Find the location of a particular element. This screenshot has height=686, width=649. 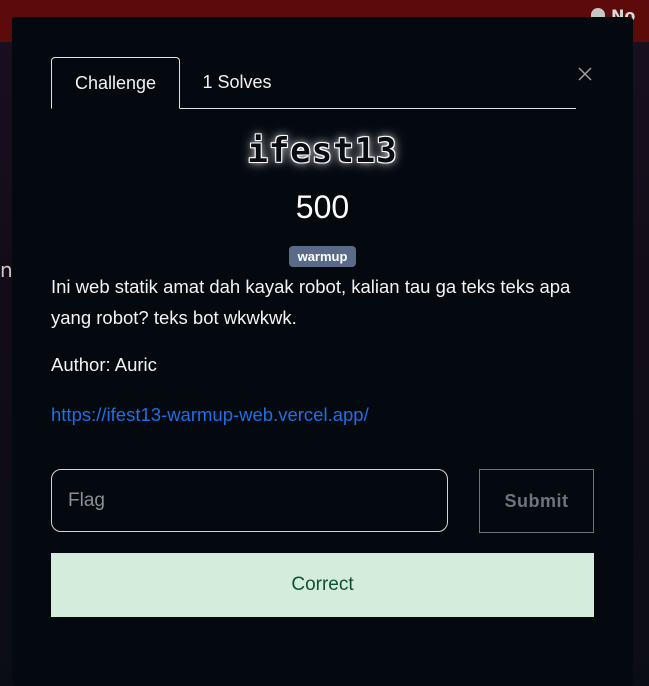

close-icon is located at coordinates (585, 74).